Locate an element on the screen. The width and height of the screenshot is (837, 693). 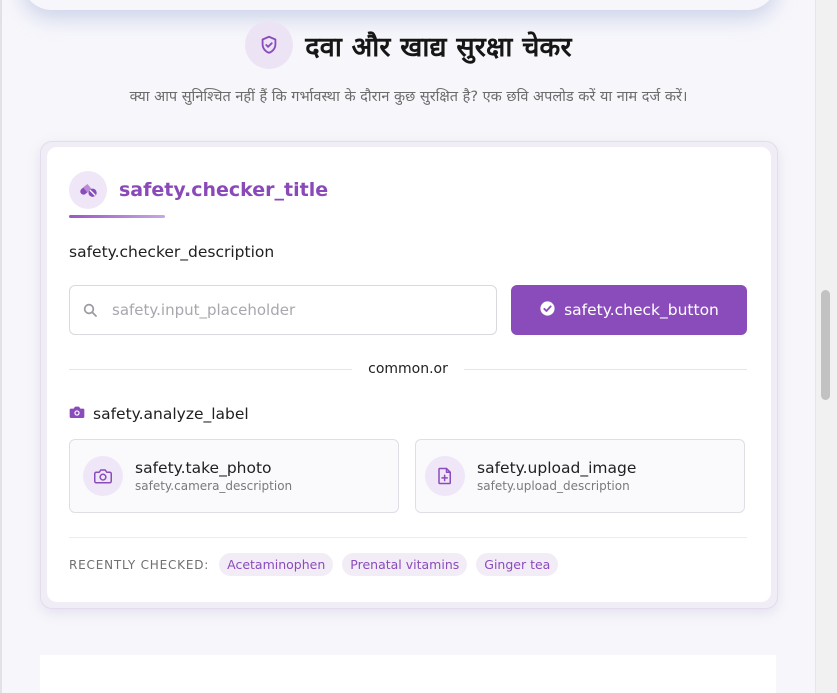
analyze-label: safety.analyze_label is located at coordinates (171, 413).